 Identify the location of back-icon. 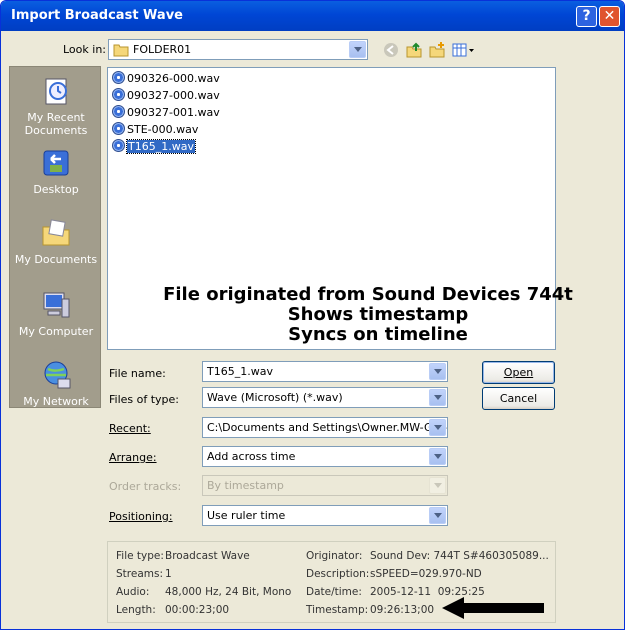
(391, 50).